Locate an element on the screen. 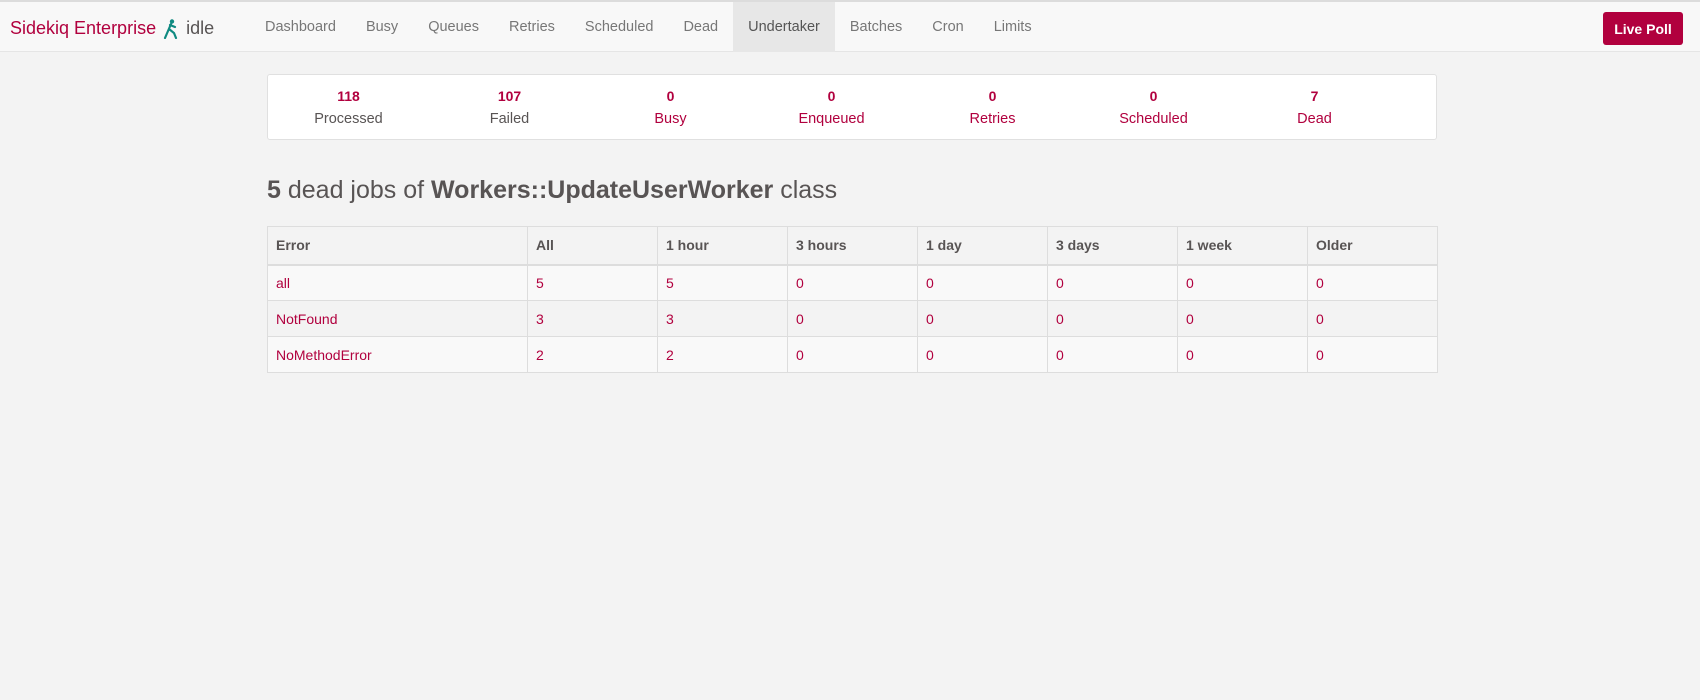  stat-scheduled: 0 Scheduled is located at coordinates (1153, 107).